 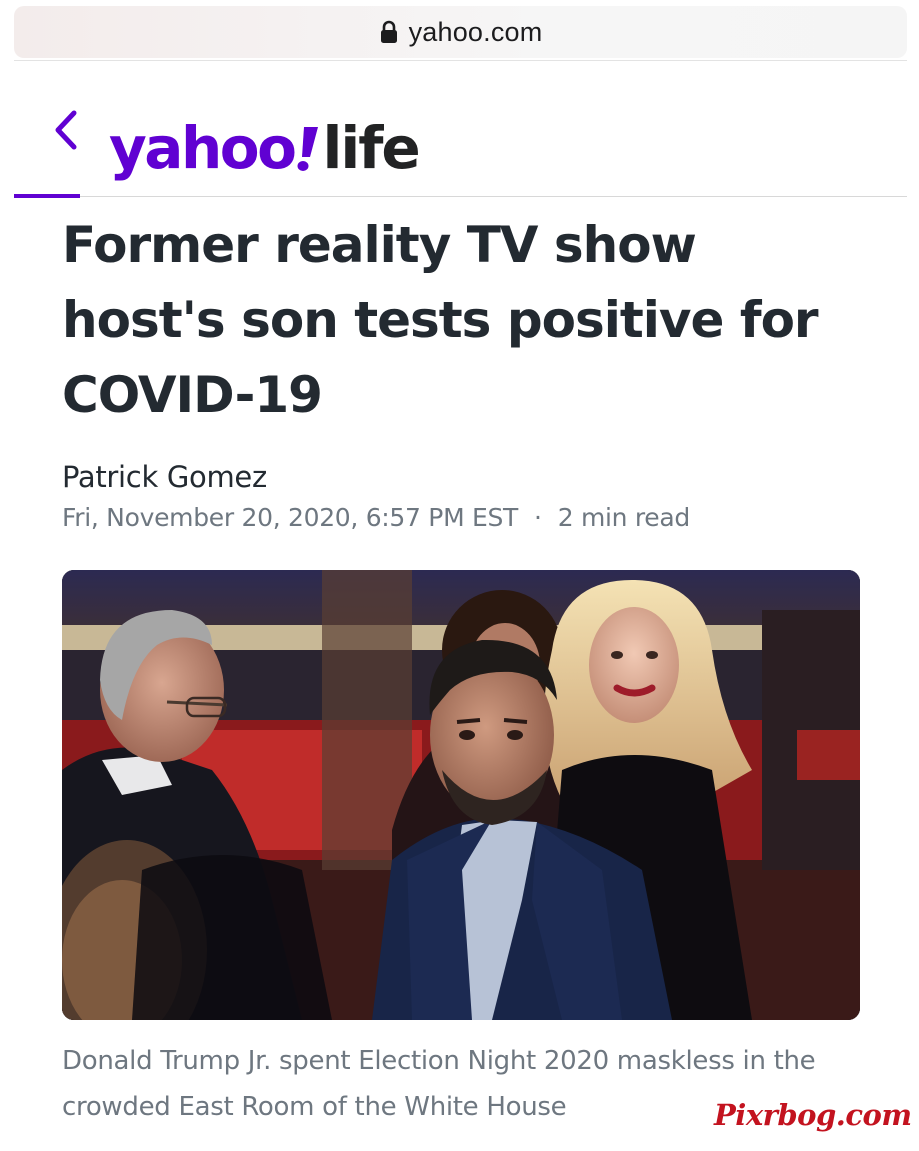 What do you see at coordinates (459, 135) in the screenshot?
I see `site-header: yahoo life` at bounding box center [459, 135].